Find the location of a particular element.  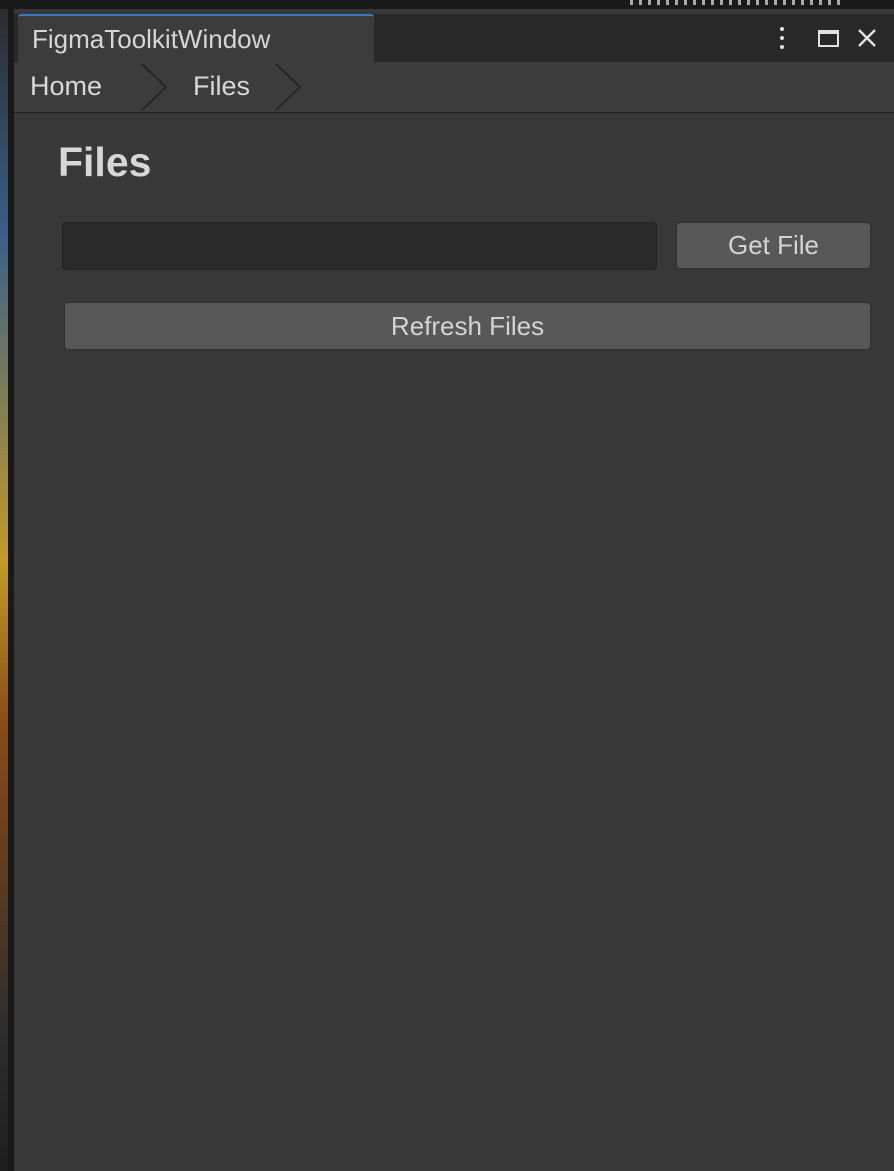

breadcrumb-item-files: Files is located at coordinates (225, 87).